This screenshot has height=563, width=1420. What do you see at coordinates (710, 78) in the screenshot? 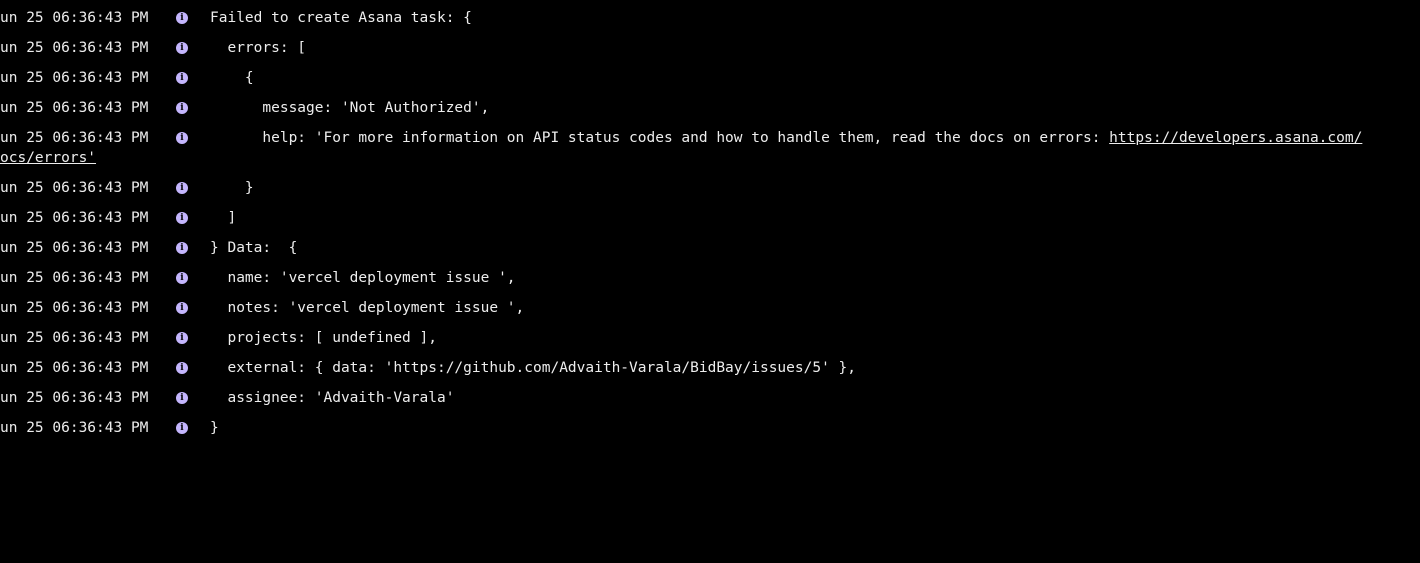
I see `log-line: un 25 06:36:43 PM i {` at bounding box center [710, 78].